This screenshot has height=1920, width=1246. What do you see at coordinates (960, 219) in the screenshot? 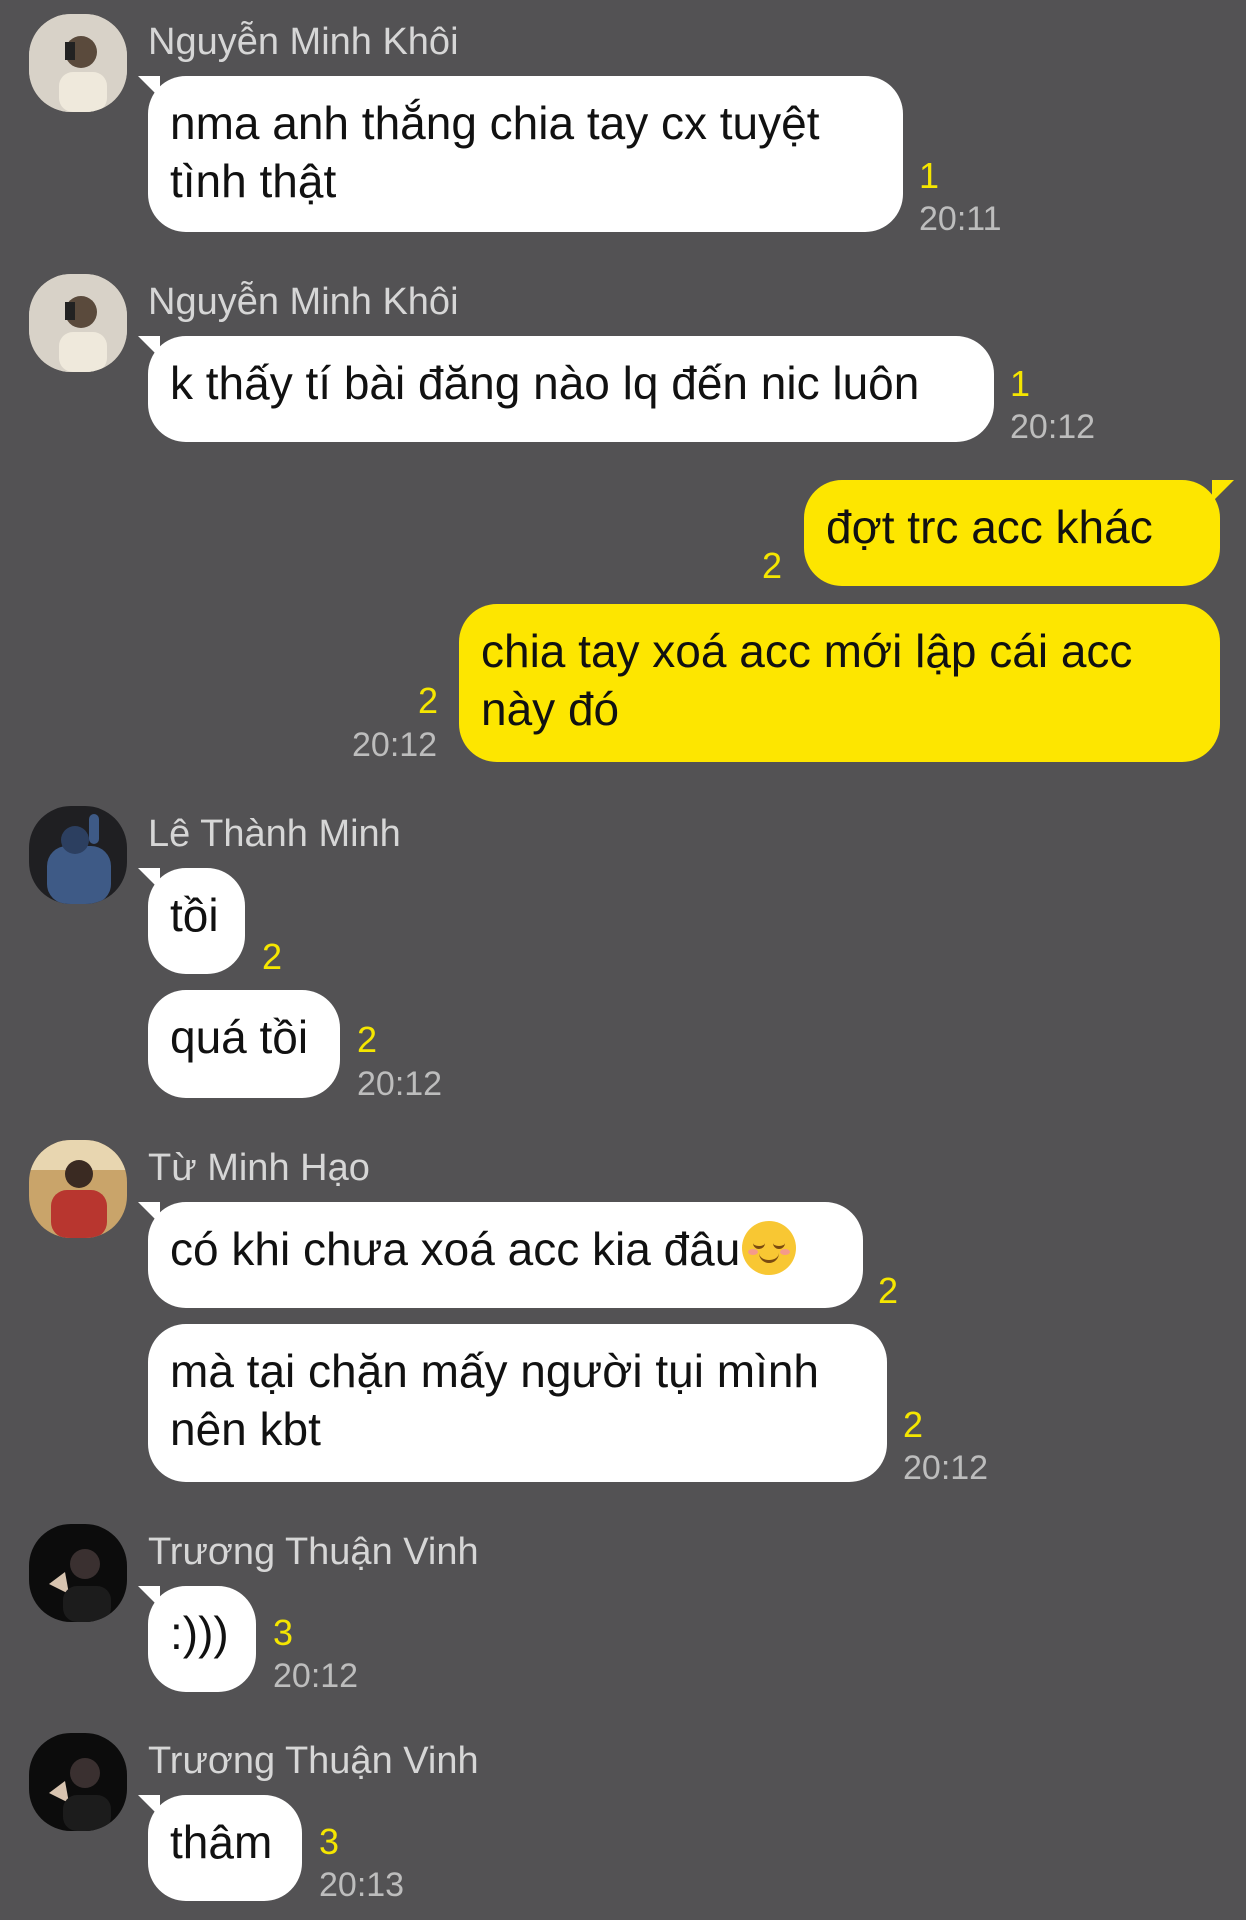
I see `message-time: 20:11` at bounding box center [960, 219].